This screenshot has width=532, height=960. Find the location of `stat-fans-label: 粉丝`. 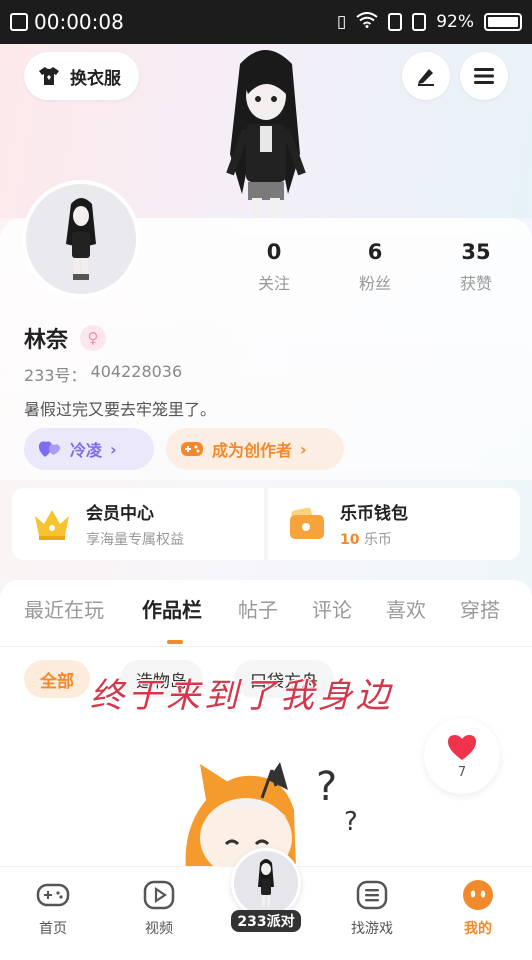

stat-fans-label: 粉丝 is located at coordinates (374, 283).